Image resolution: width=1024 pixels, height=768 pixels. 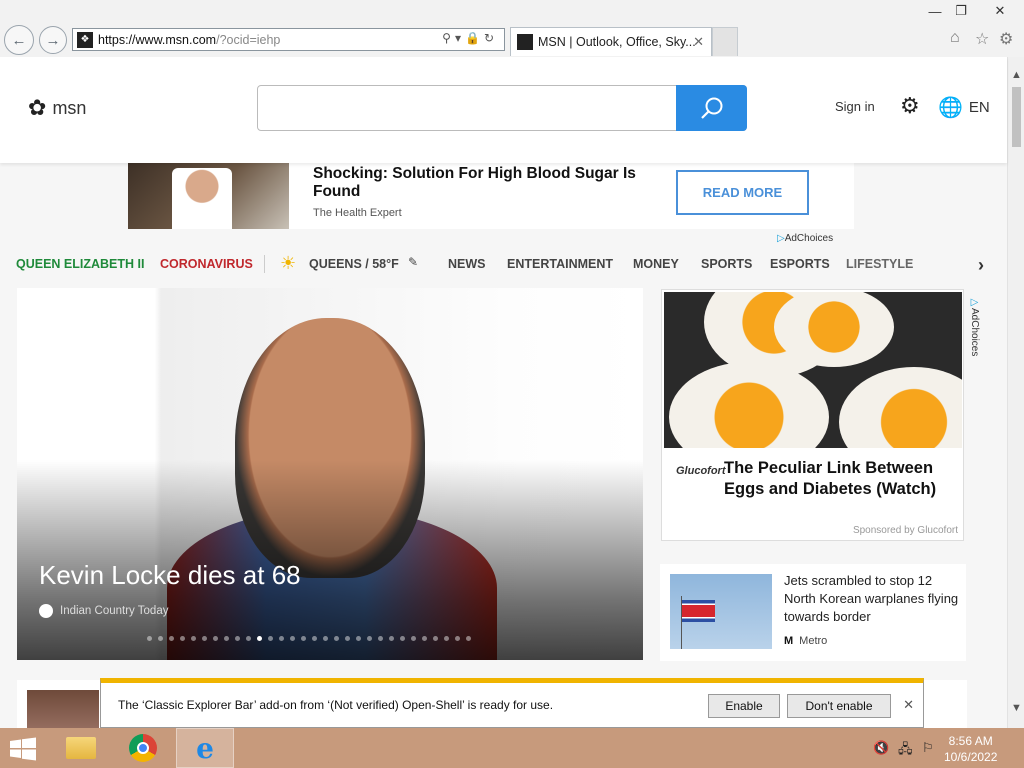 I want to click on tab-msn: MSN | Outlook, Office, Sky... ✕, so click(x=611, y=41).